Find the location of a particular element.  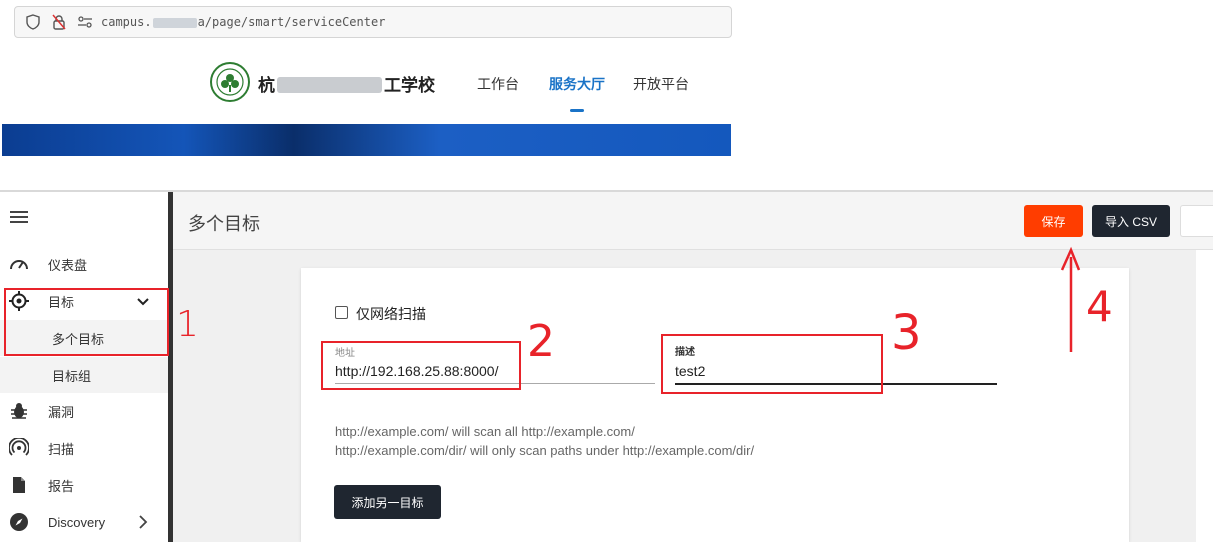

school-logo is located at coordinates (230, 82).